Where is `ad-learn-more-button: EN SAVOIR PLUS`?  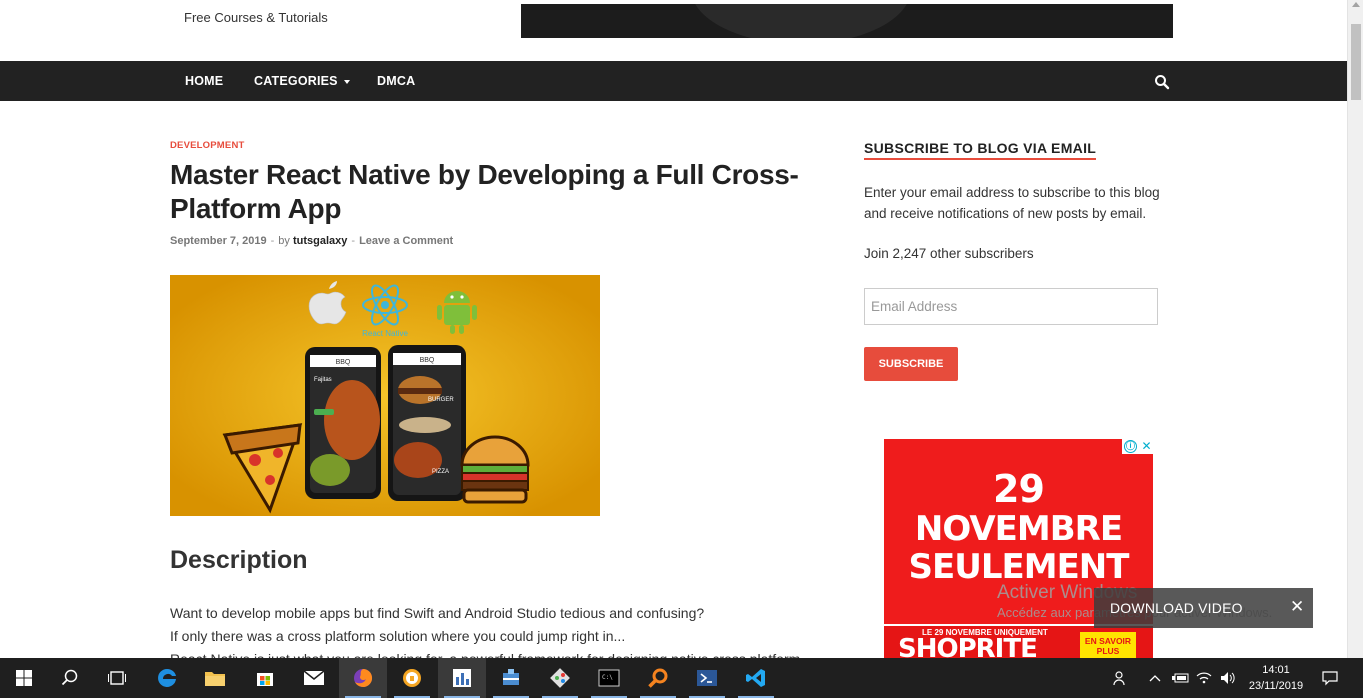
ad-learn-more-button: EN SAVOIR PLUS is located at coordinates (1108, 645).